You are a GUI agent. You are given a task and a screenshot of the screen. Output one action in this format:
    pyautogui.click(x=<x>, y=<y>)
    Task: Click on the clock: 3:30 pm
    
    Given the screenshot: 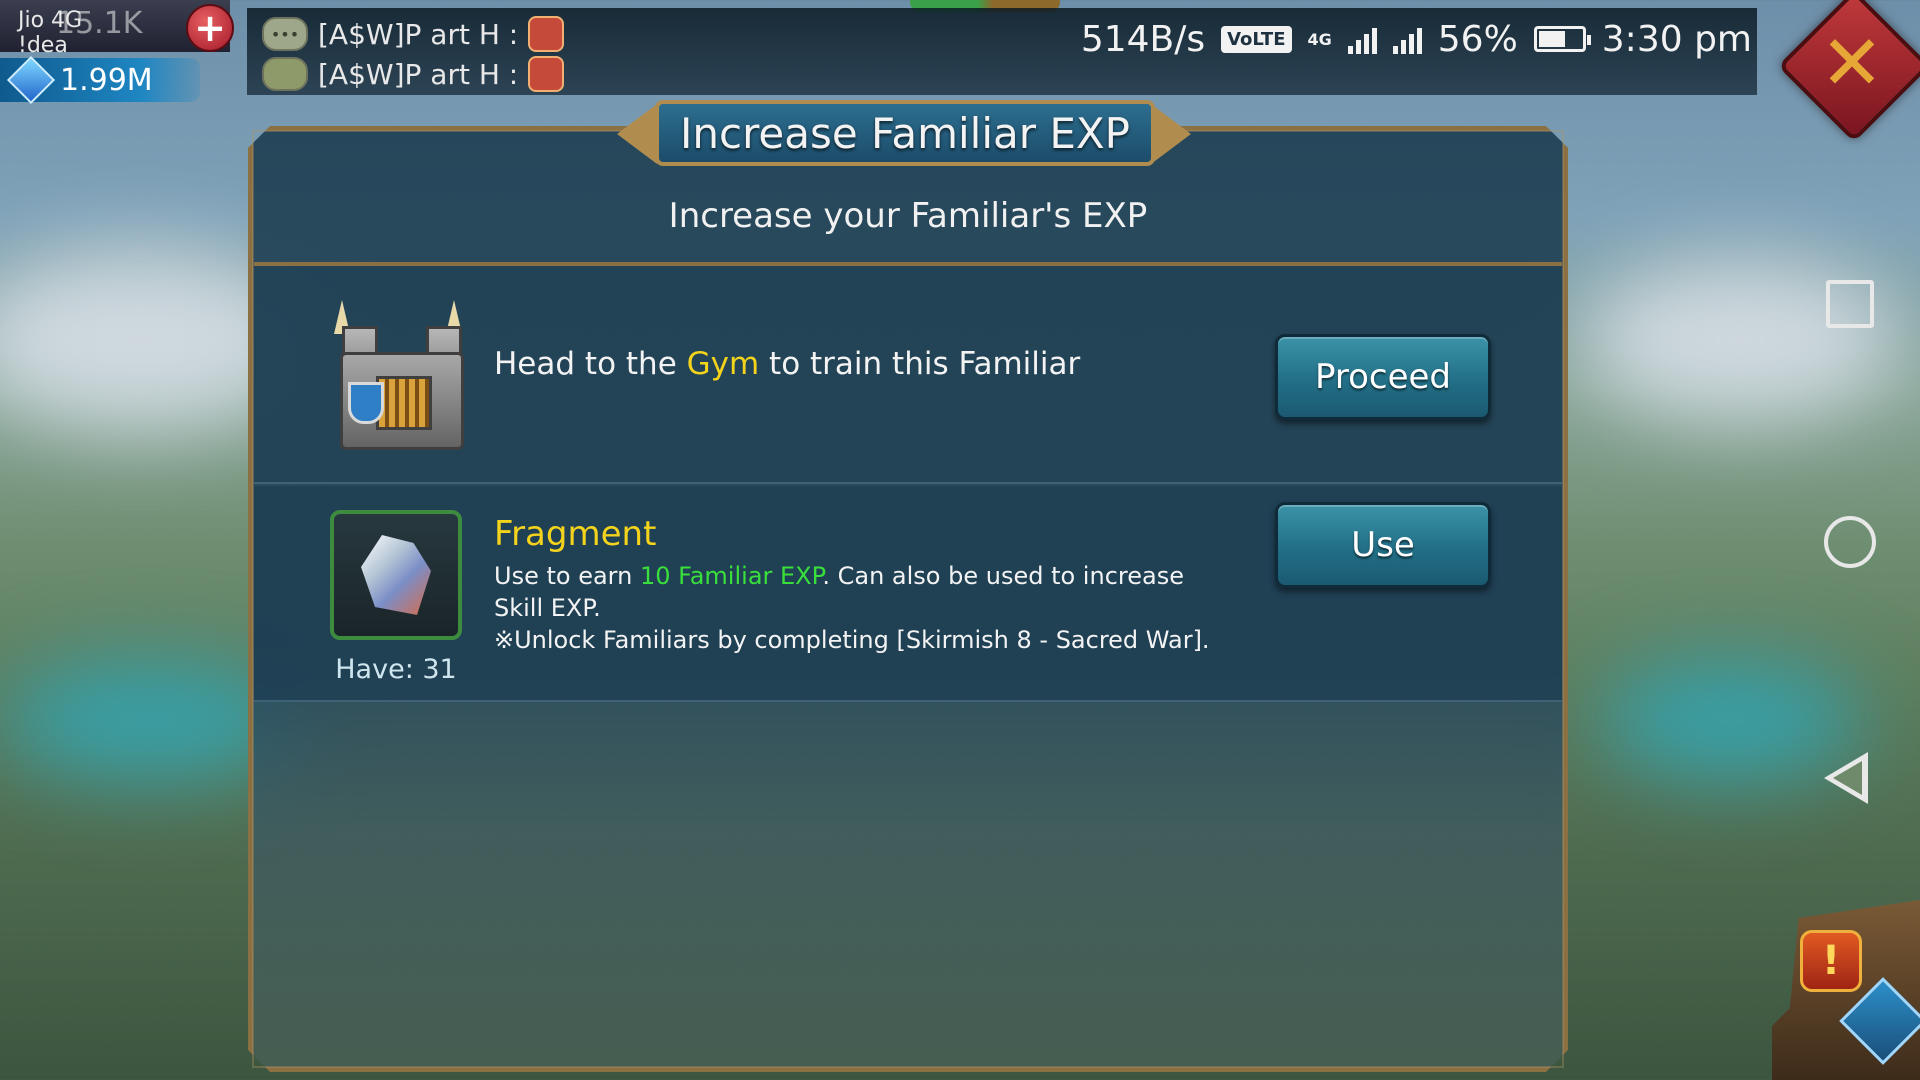 What is the action you would take?
    pyautogui.click(x=1676, y=39)
    